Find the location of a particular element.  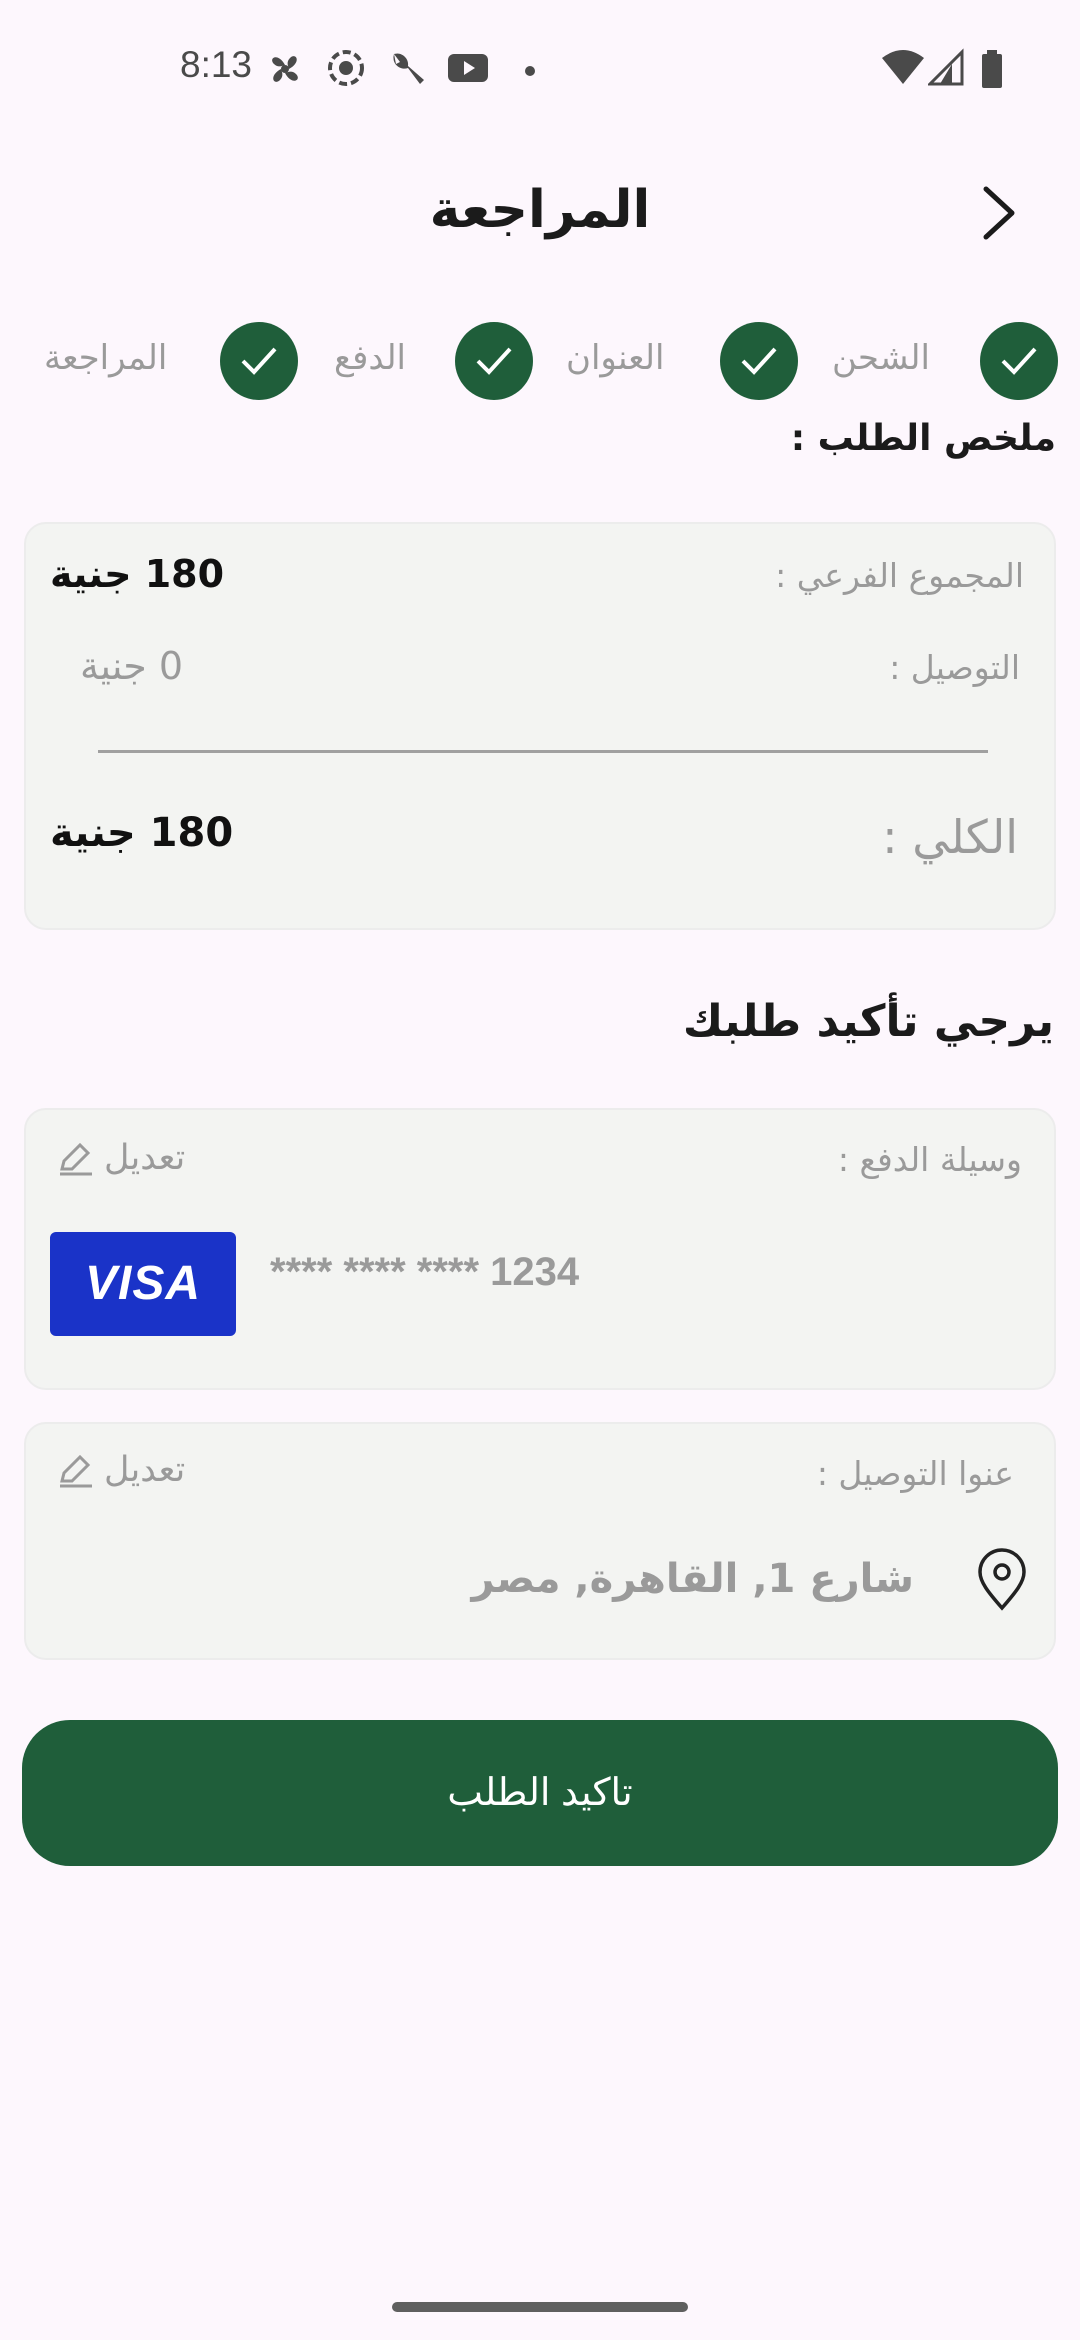

summary-heading: ملخص الطلب : is located at coordinates (923, 438).